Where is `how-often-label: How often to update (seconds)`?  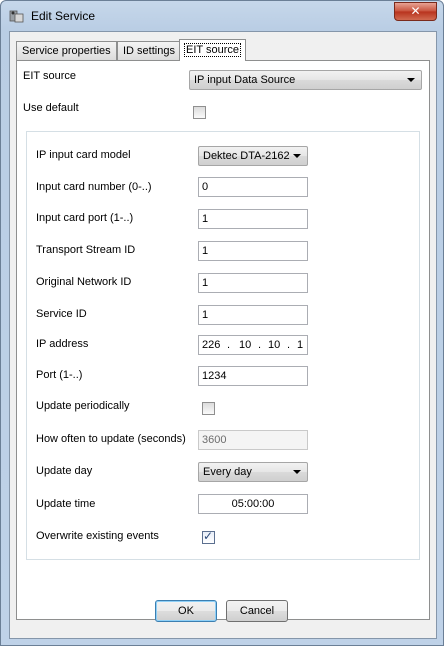 how-often-label: How often to update (seconds) is located at coordinates (111, 439).